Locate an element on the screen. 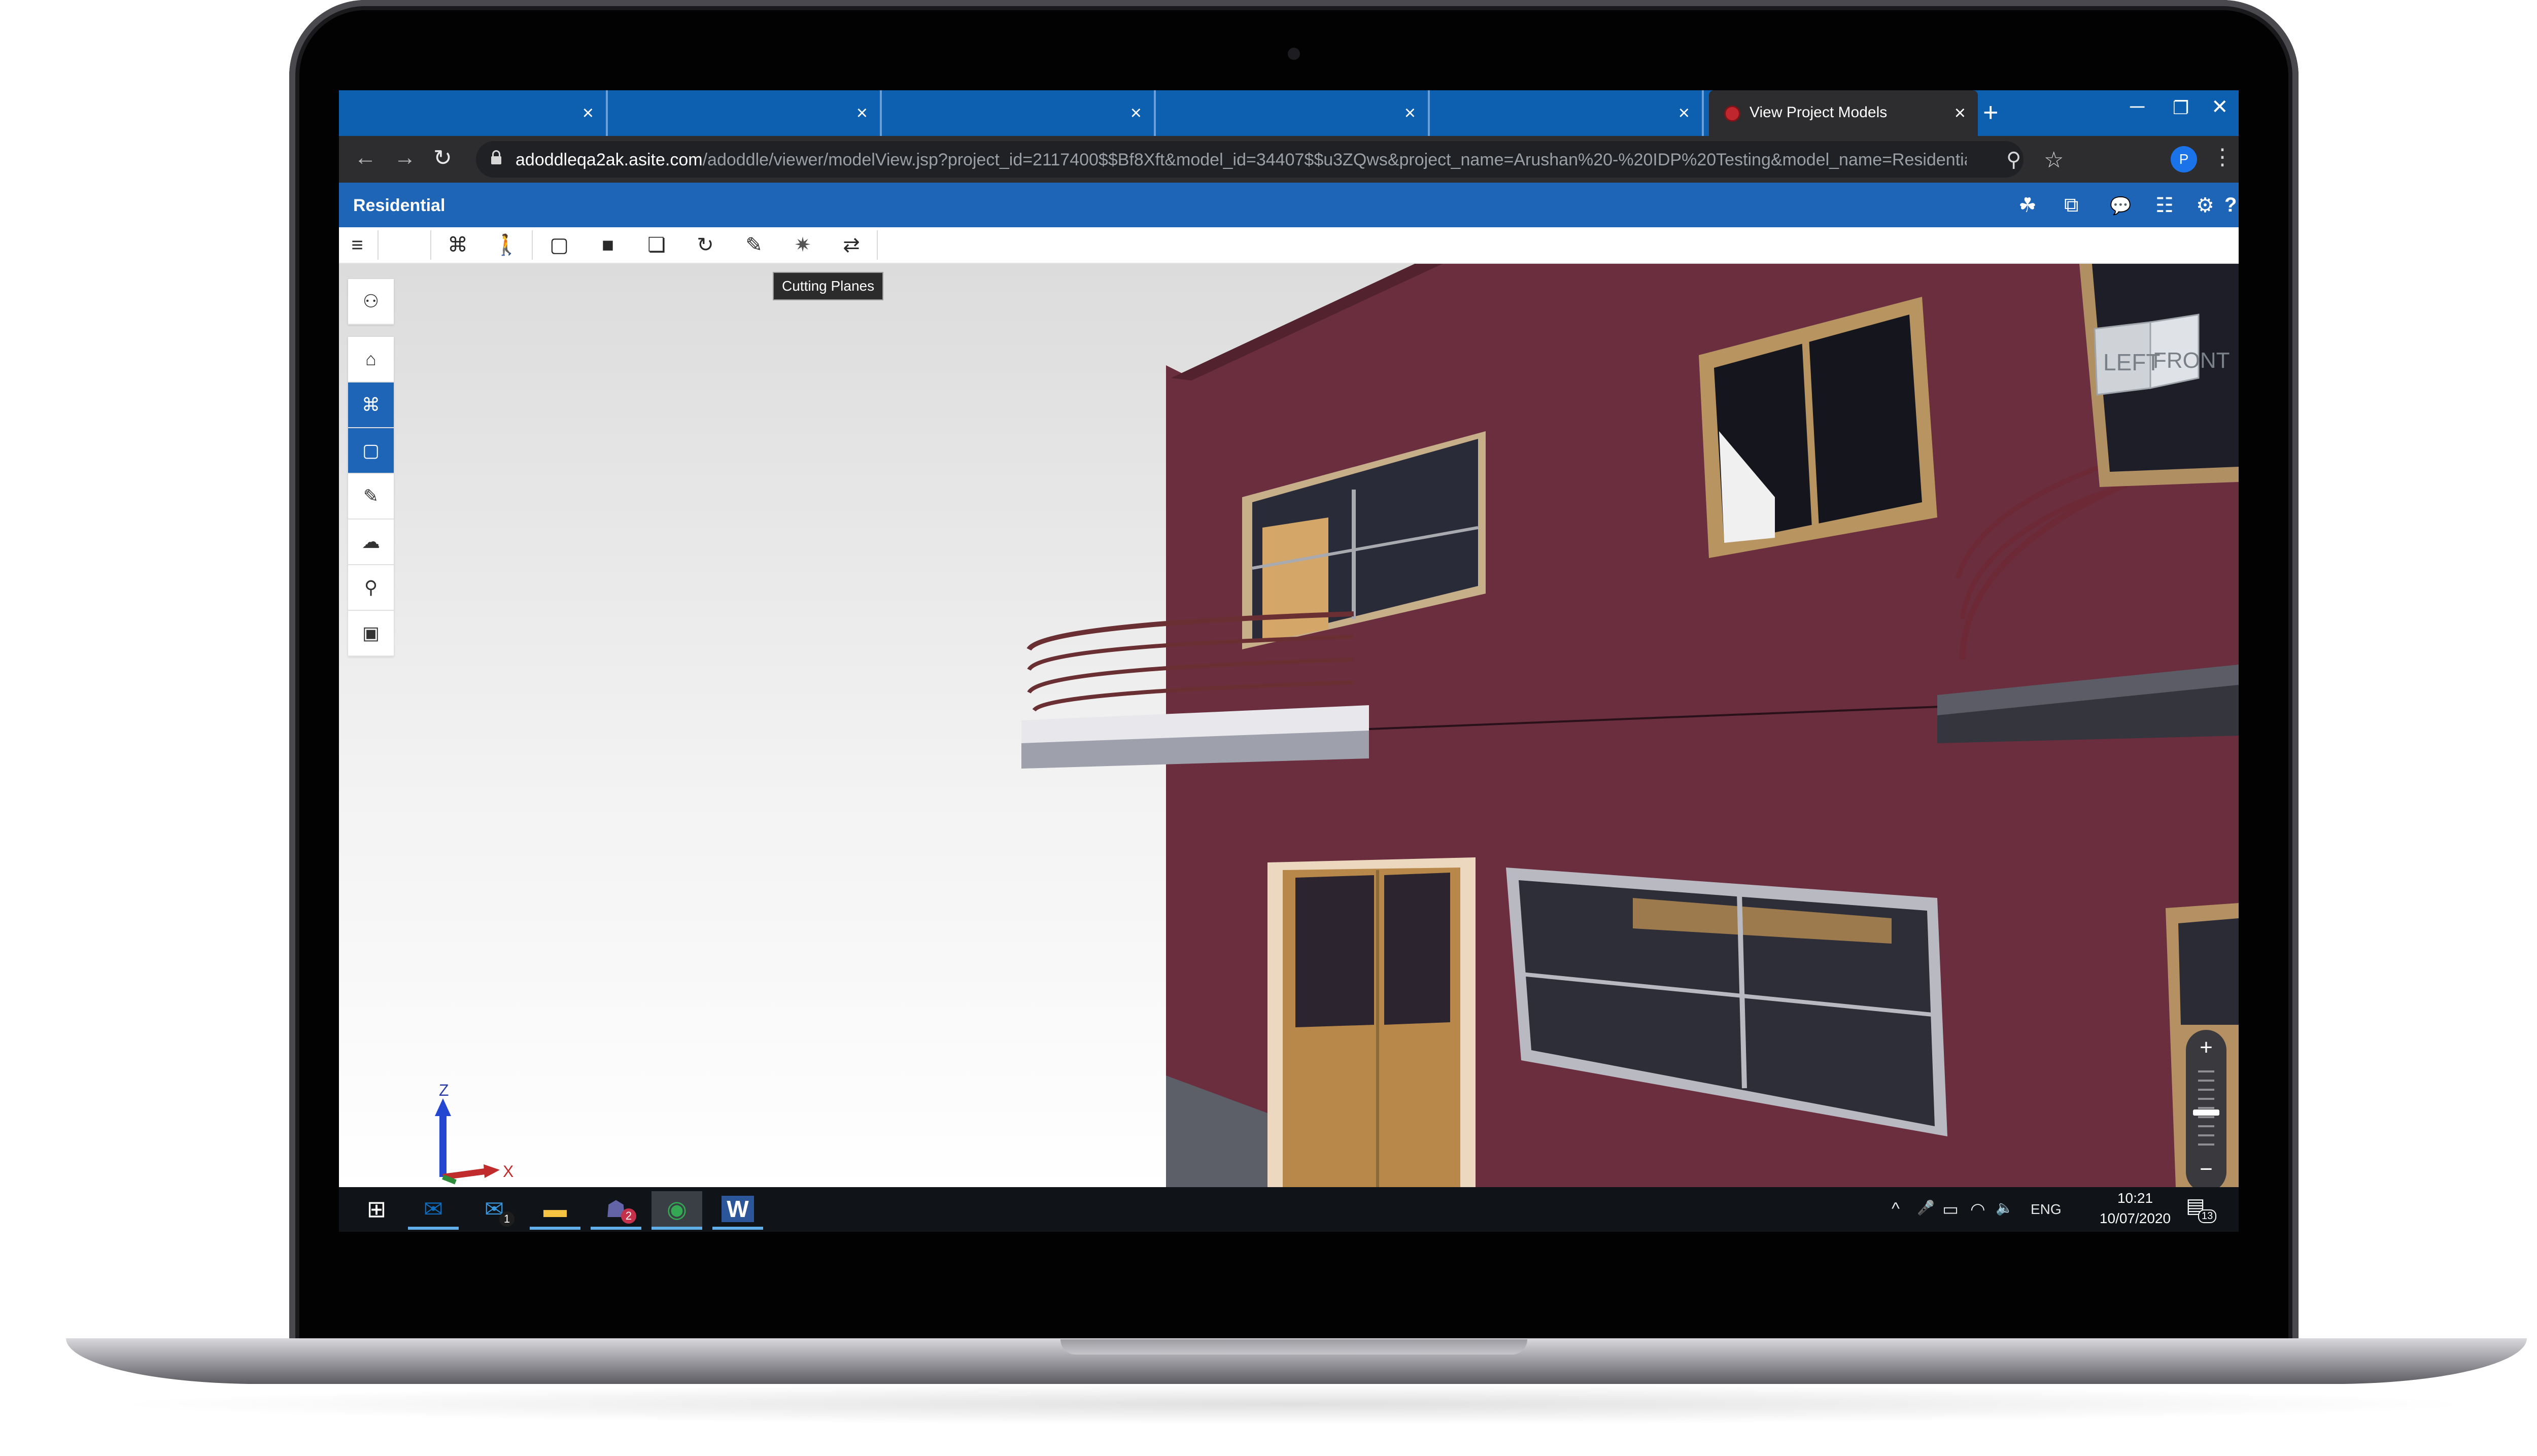 This screenshot has width=2537, height=1456. help-icon: ? is located at coordinates (2230, 206).